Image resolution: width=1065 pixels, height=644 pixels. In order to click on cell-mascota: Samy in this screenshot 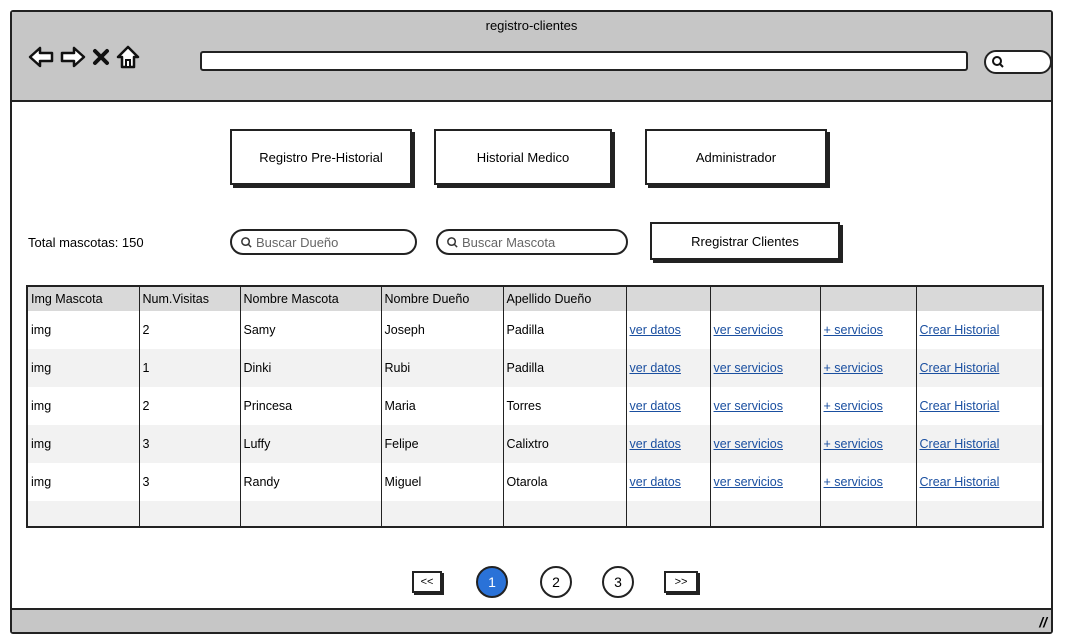, I will do `click(311, 330)`.